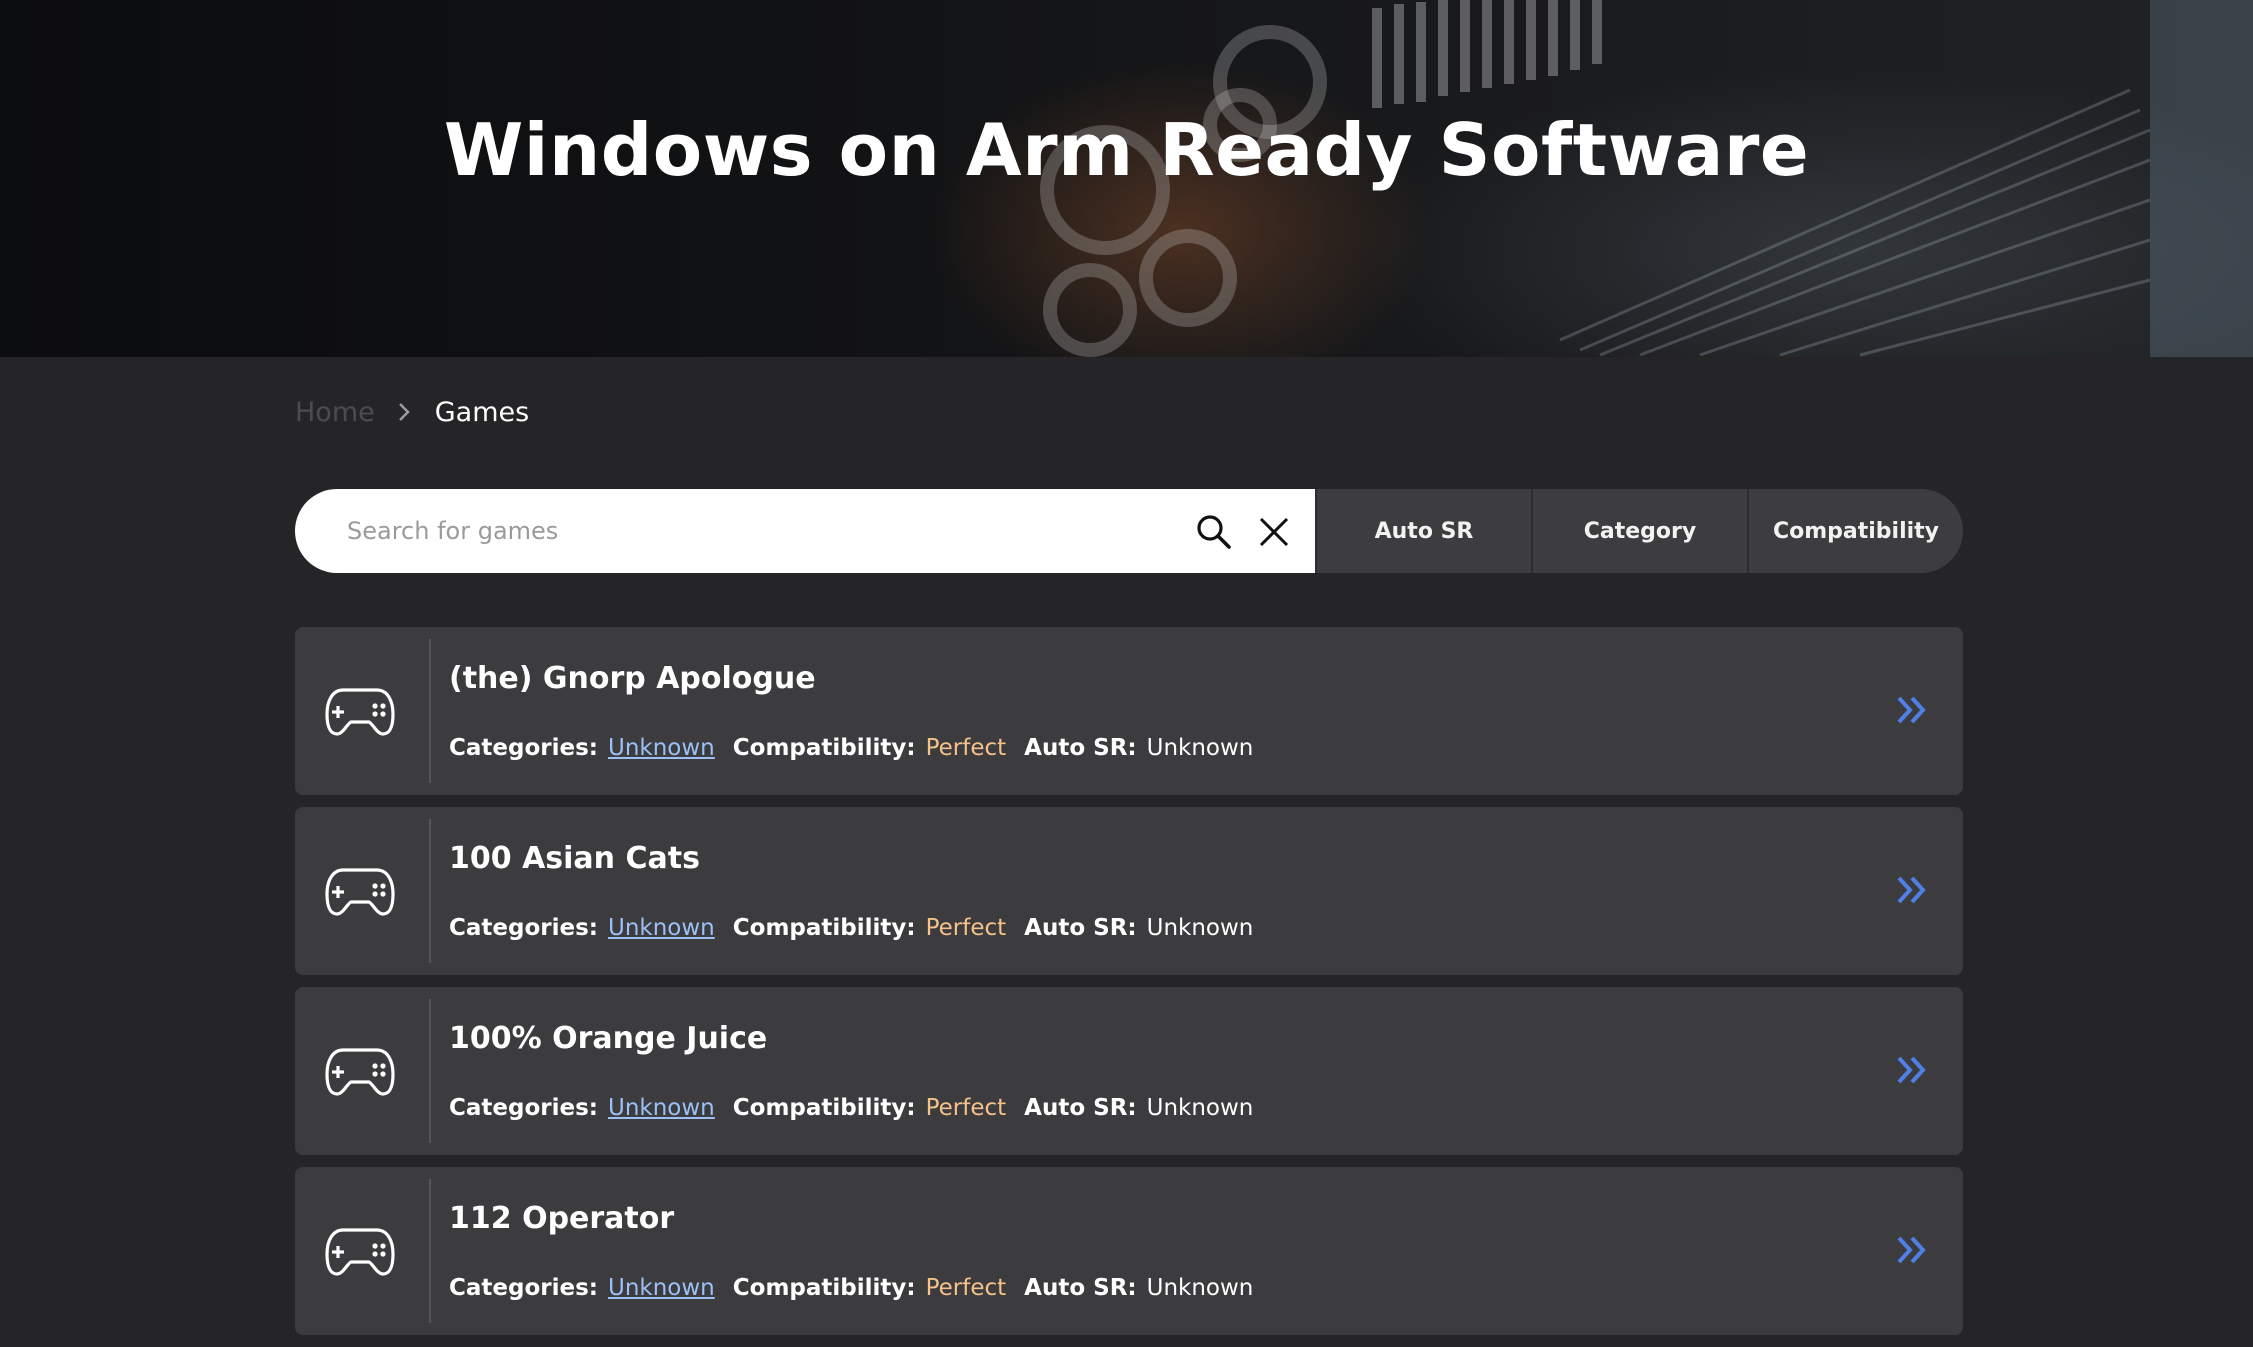  What do you see at coordinates (747, 531) in the screenshot?
I see `search-input` at bounding box center [747, 531].